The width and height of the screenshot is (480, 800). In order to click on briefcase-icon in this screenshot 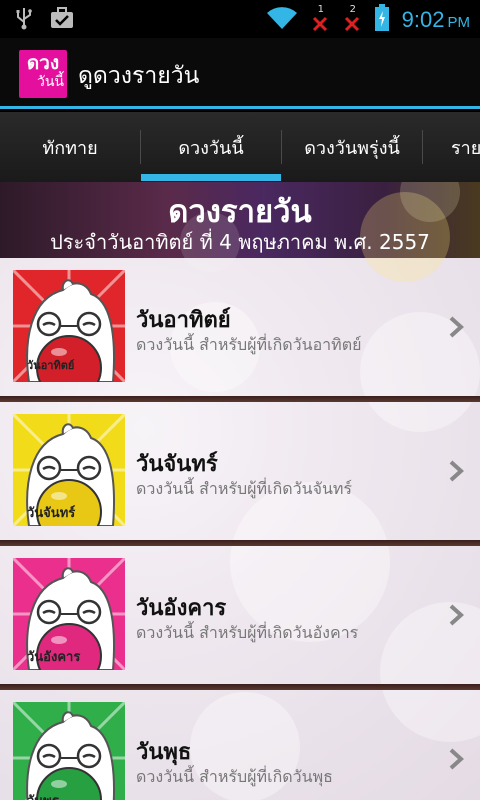, I will do `click(62, 20)`.